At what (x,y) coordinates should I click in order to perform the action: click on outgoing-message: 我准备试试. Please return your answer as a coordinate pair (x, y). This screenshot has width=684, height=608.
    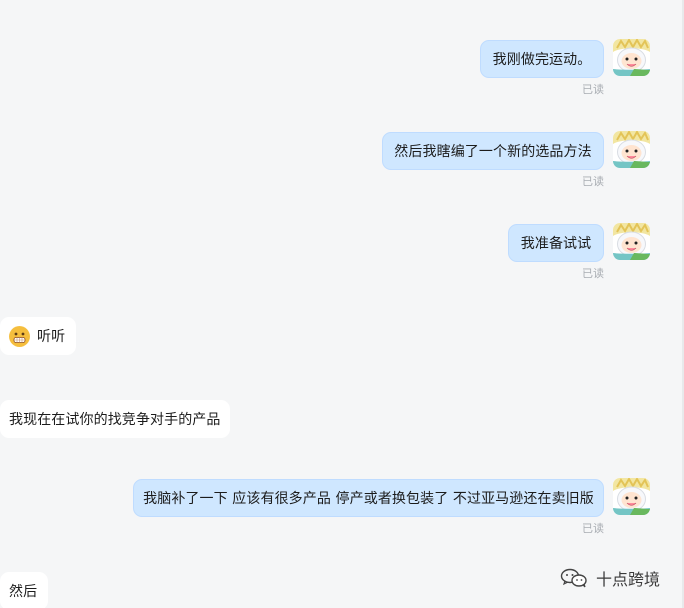
    Looking at the image, I should click on (556, 243).